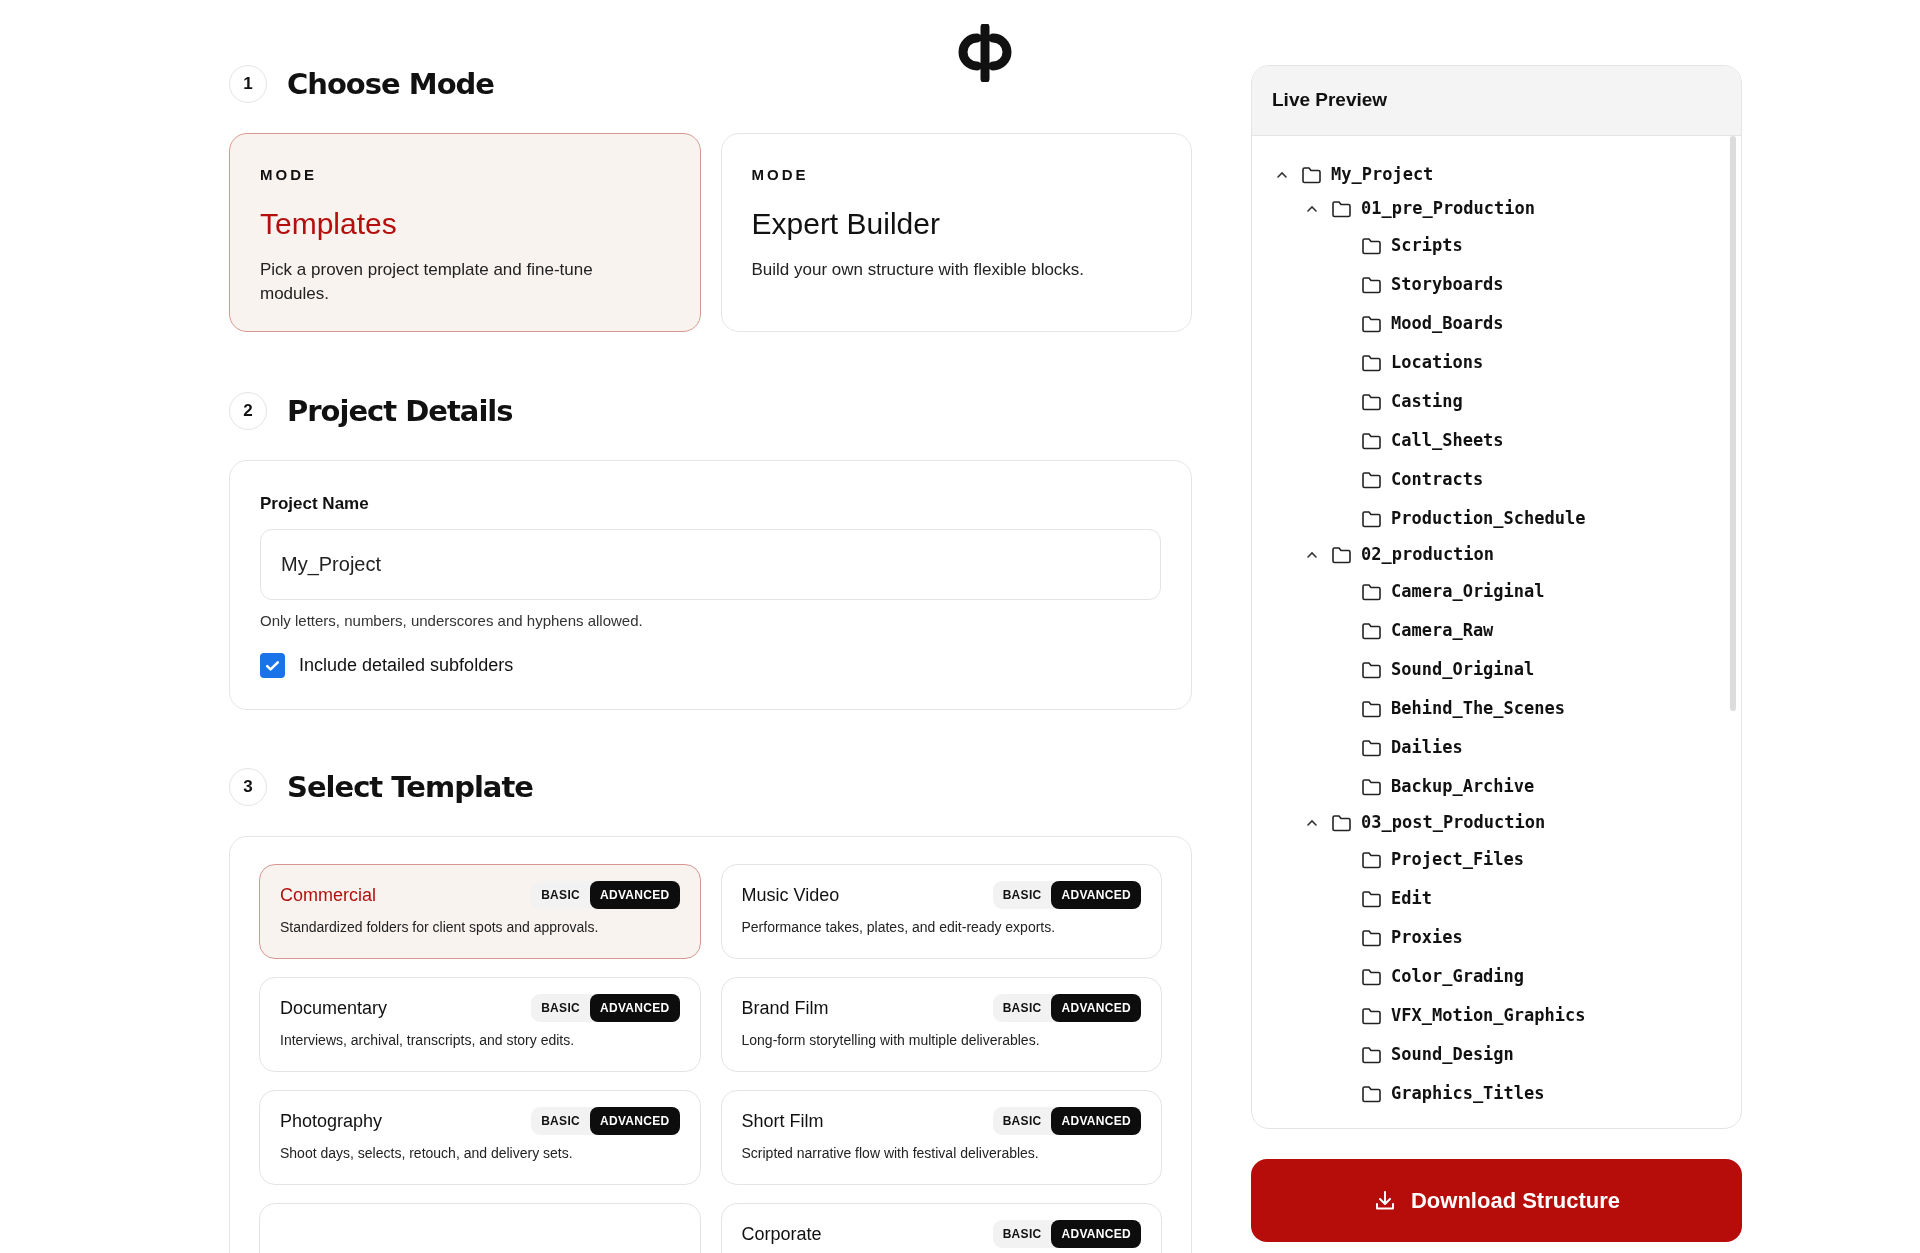  Describe the element at coordinates (390, 84) in the screenshot. I see `section-title: Choose Mode` at that location.